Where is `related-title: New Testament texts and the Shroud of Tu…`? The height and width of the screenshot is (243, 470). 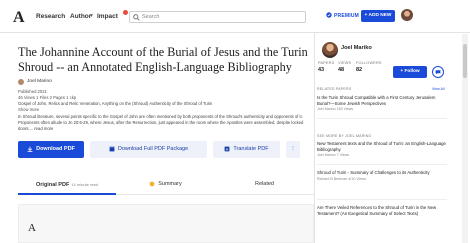 related-title: New Testament texts and the Shroud of Tu… is located at coordinates (382, 146).